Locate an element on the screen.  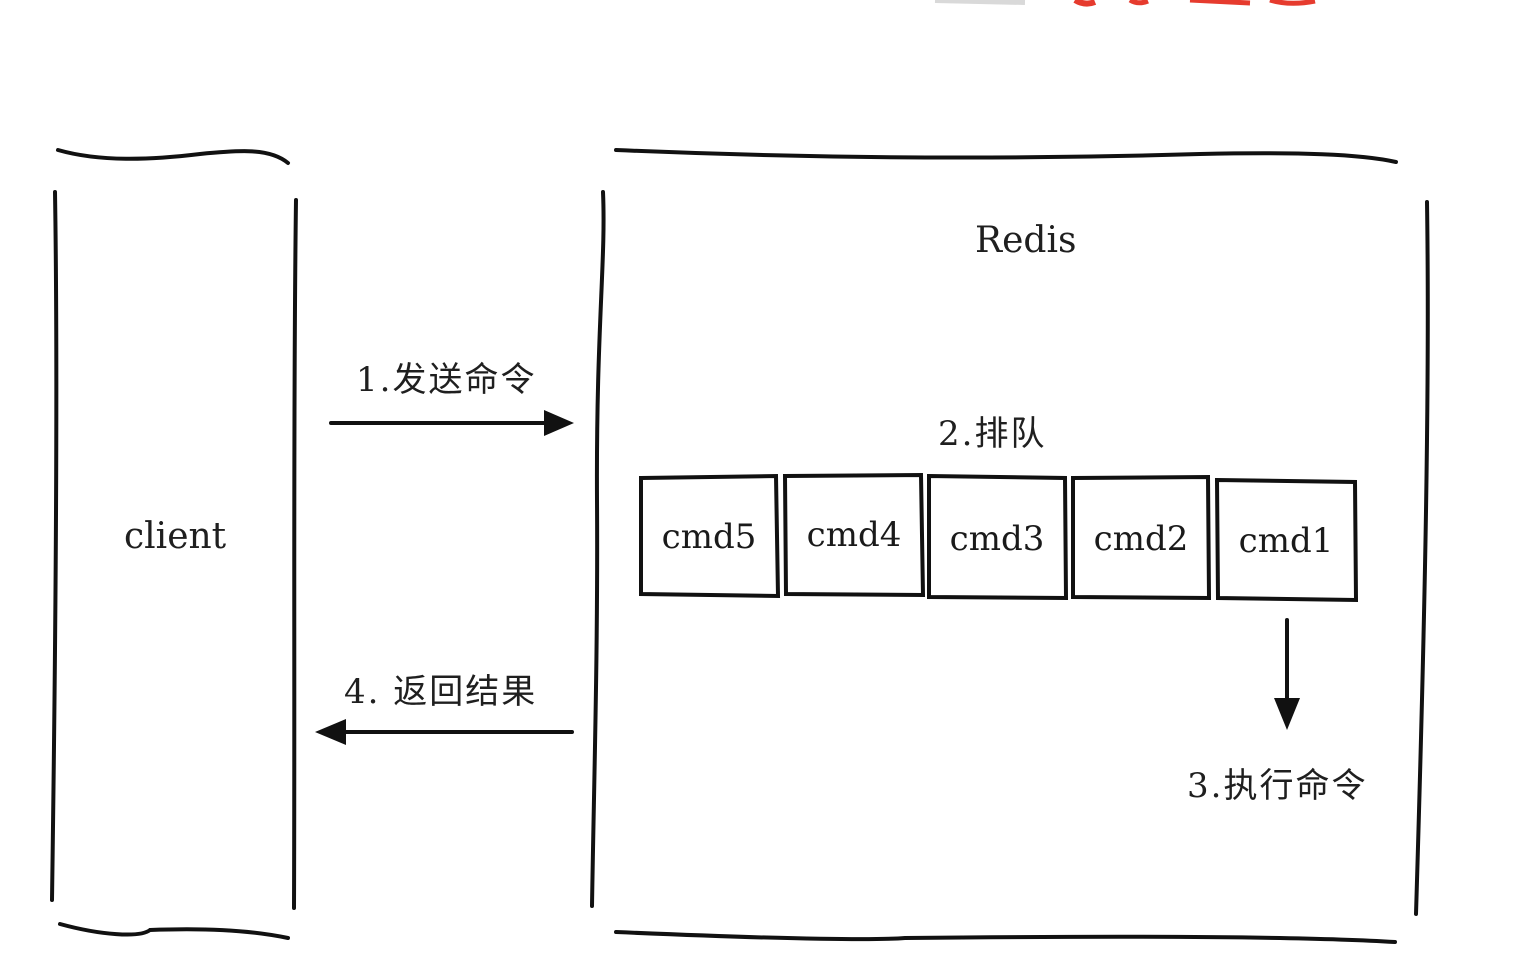
redis-box-top-edge is located at coordinates (1006, 156).